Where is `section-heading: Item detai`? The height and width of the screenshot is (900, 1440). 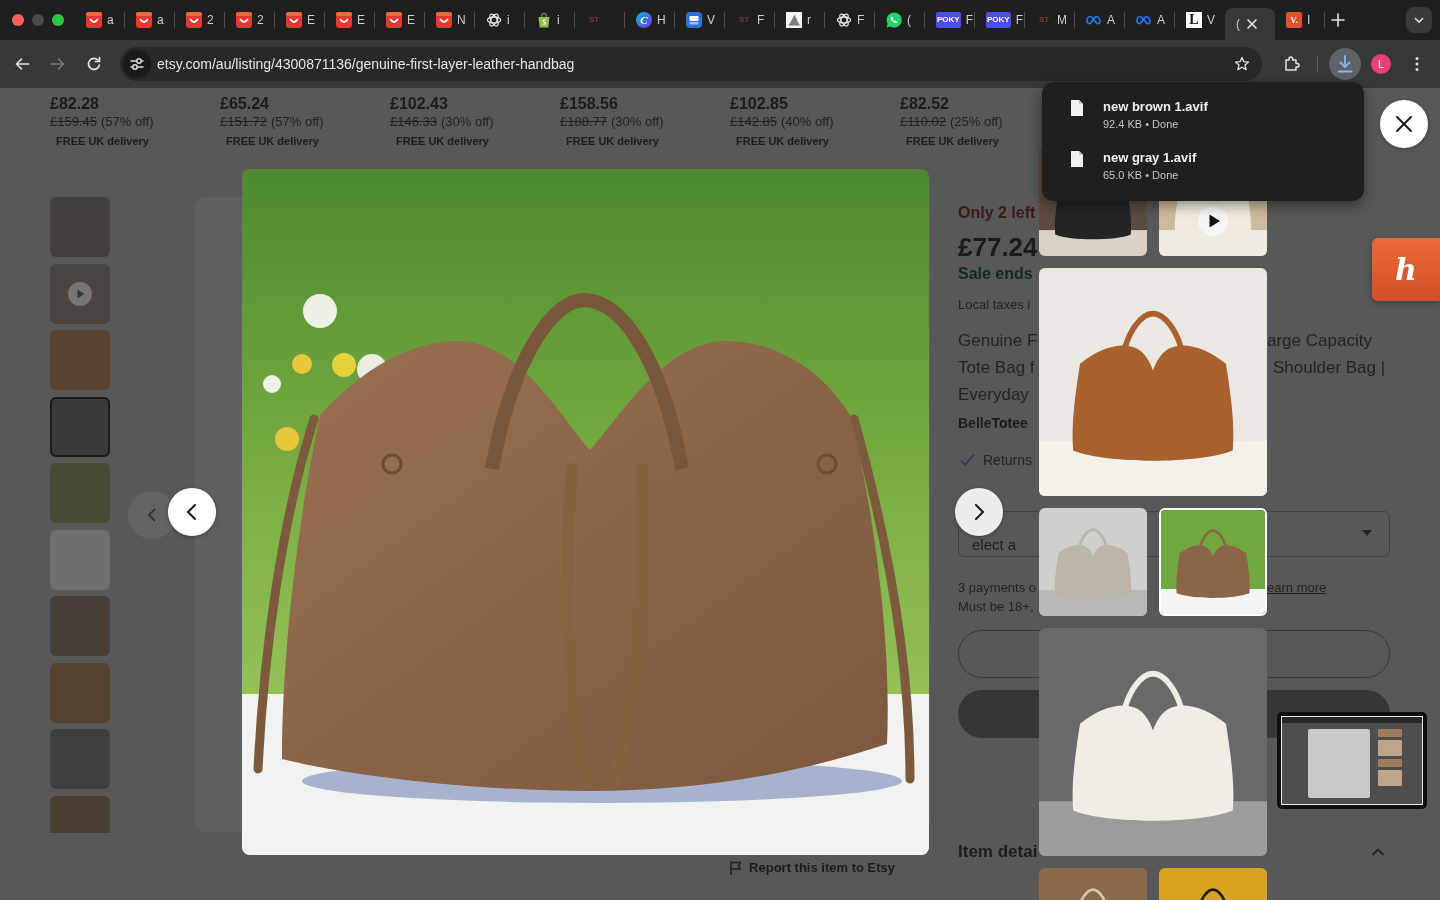
section-heading: Item detai is located at coordinates (998, 852).